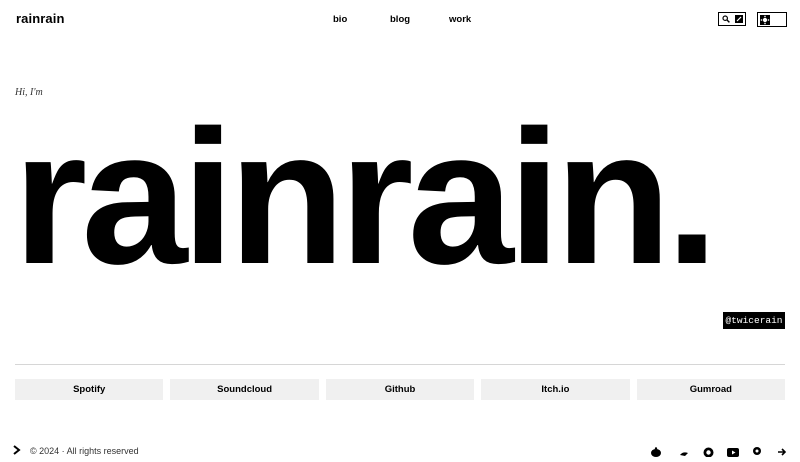  What do you see at coordinates (754, 320) in the screenshot?
I see `twitter-handle-badge: @twicerain` at bounding box center [754, 320].